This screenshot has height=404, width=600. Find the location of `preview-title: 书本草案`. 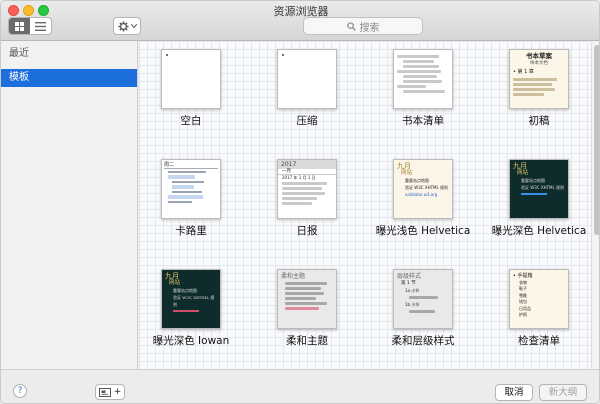

preview-title: 书本草案 is located at coordinates (539, 56).